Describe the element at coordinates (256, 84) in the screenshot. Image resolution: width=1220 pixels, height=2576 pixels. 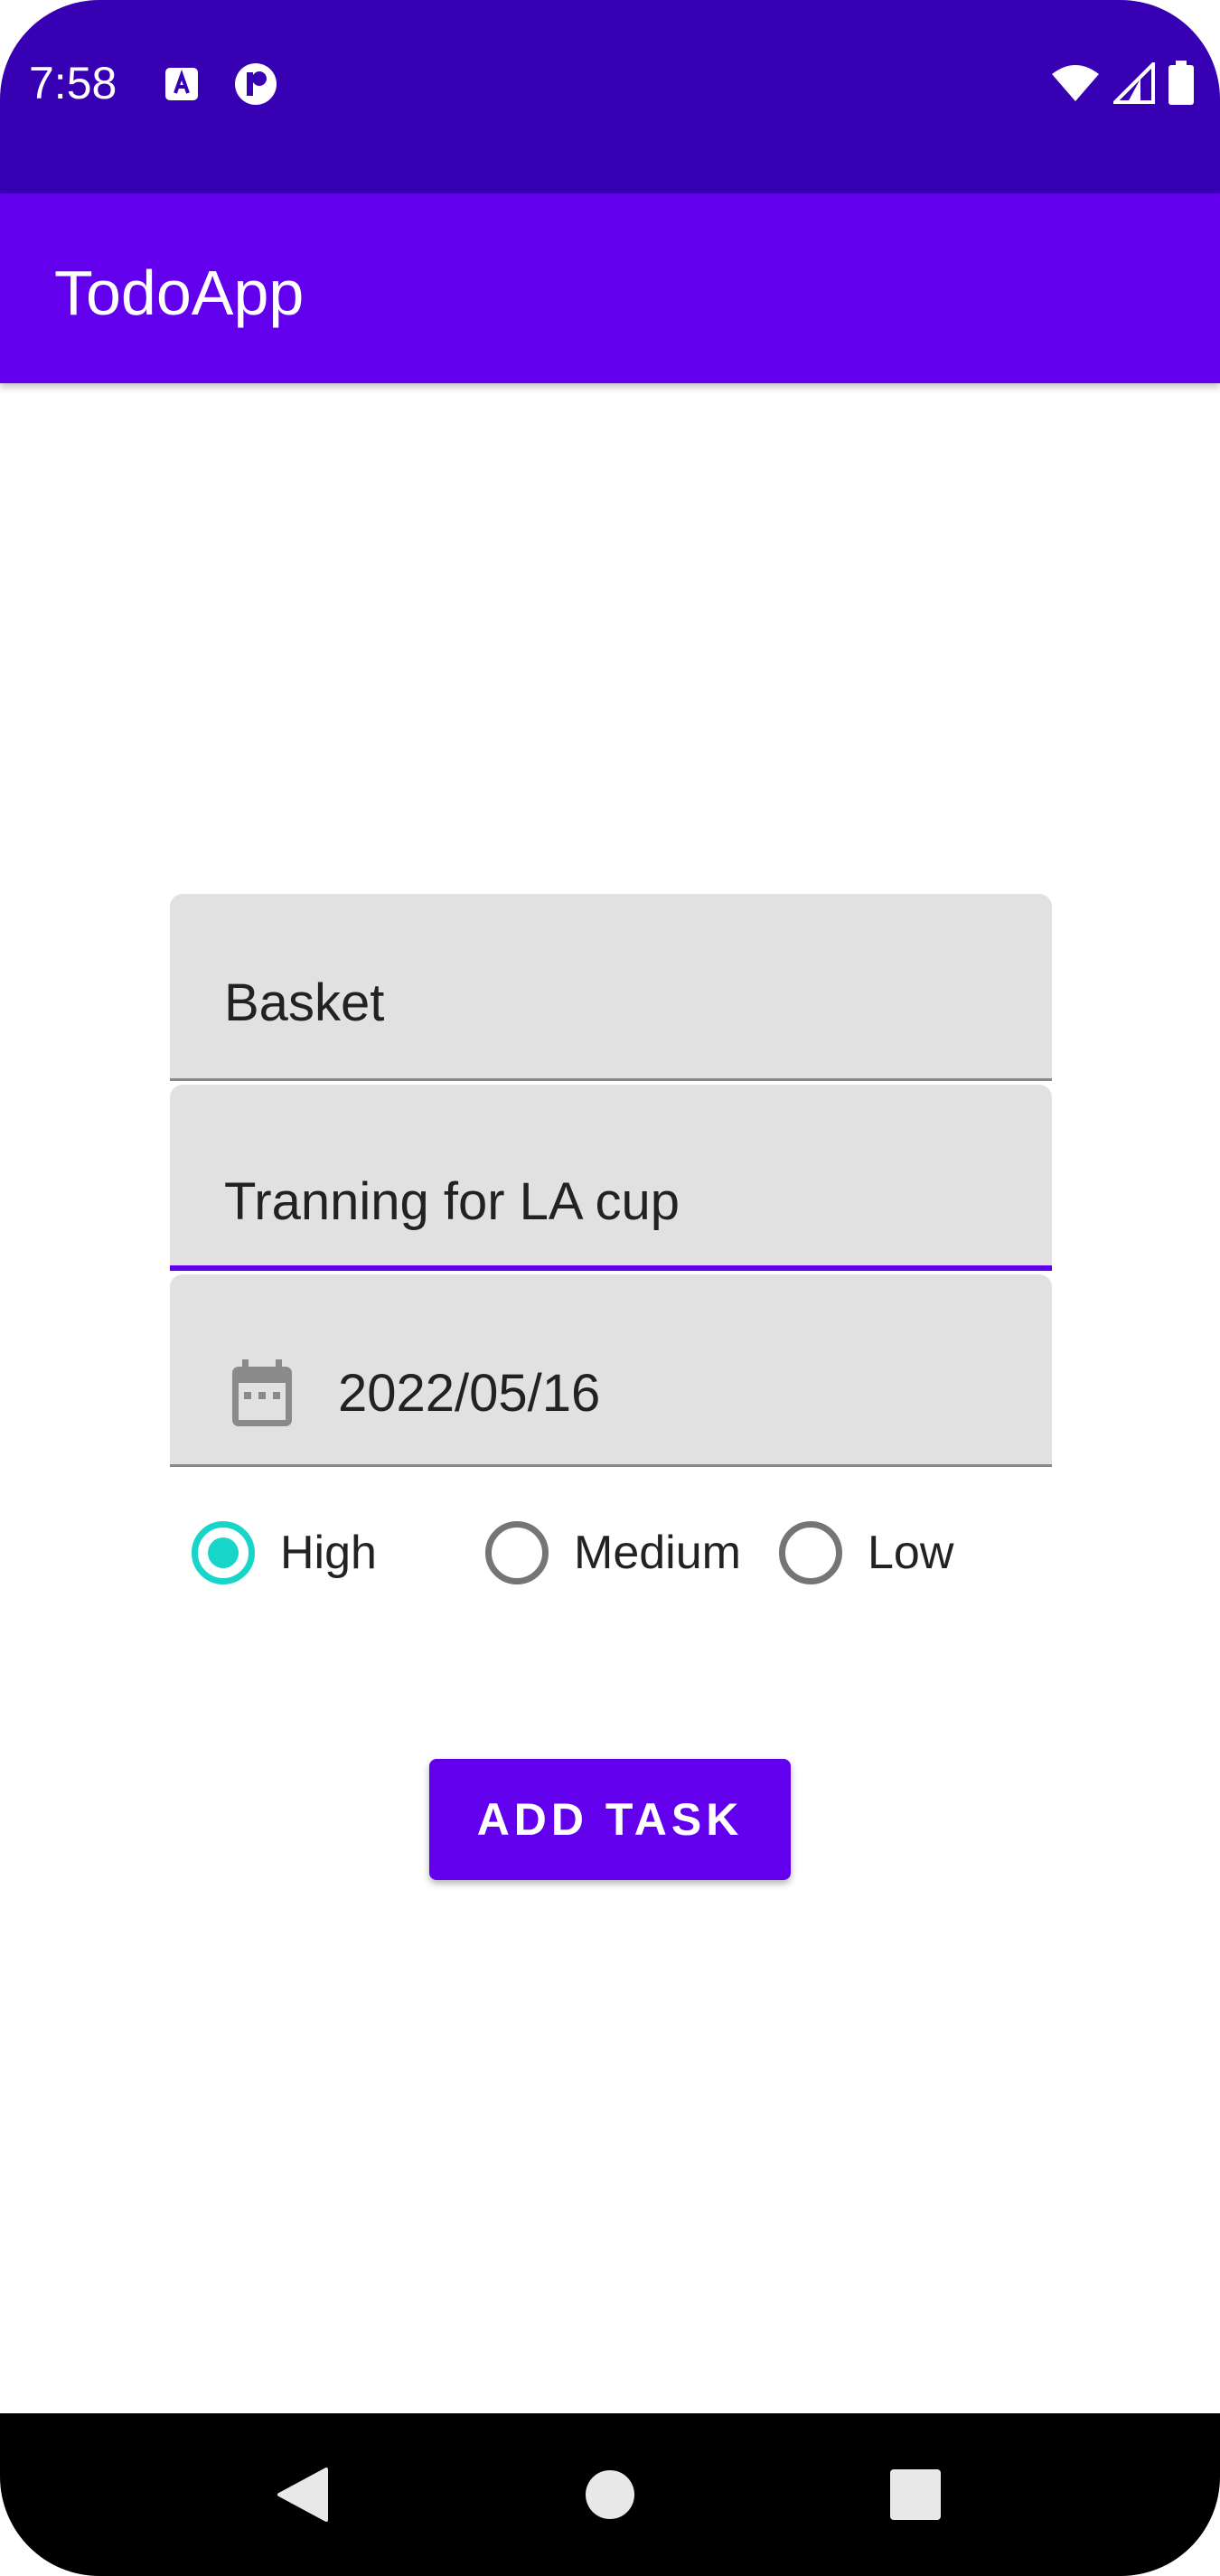
I see `p-app-icon` at that location.